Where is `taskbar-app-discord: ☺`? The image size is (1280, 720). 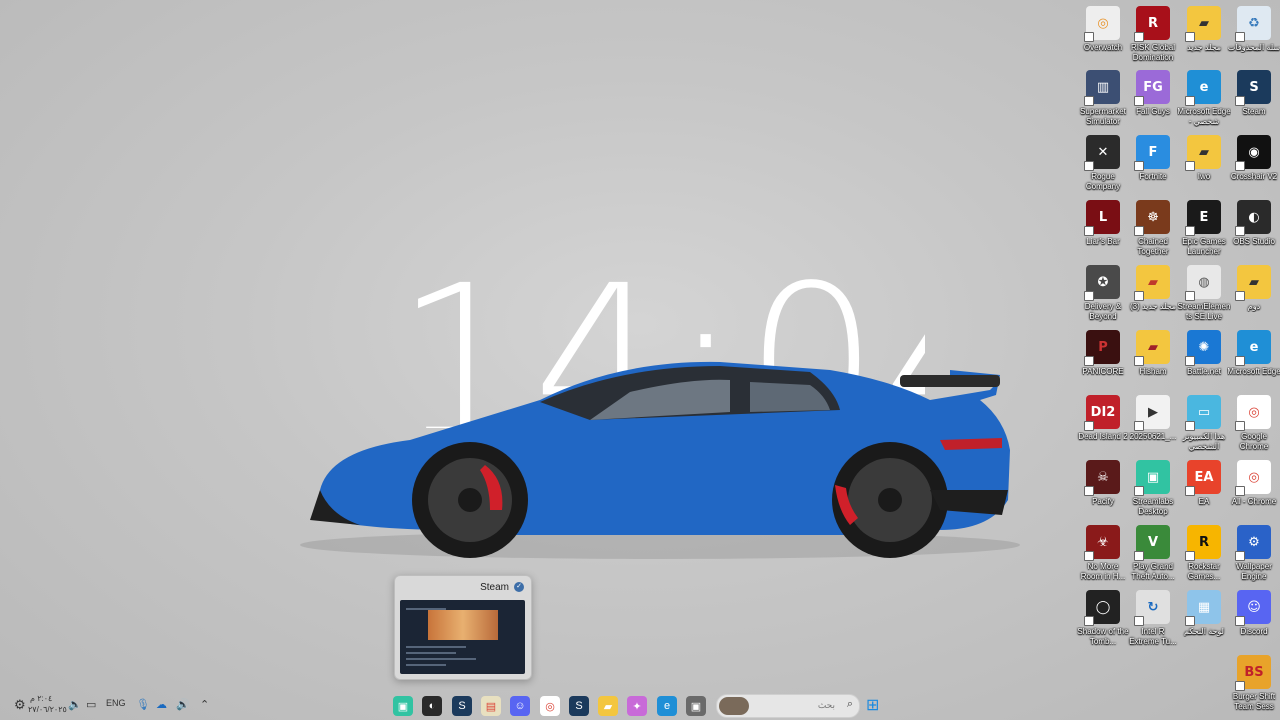
taskbar-app-discord: ☺ is located at coordinates (520, 706).